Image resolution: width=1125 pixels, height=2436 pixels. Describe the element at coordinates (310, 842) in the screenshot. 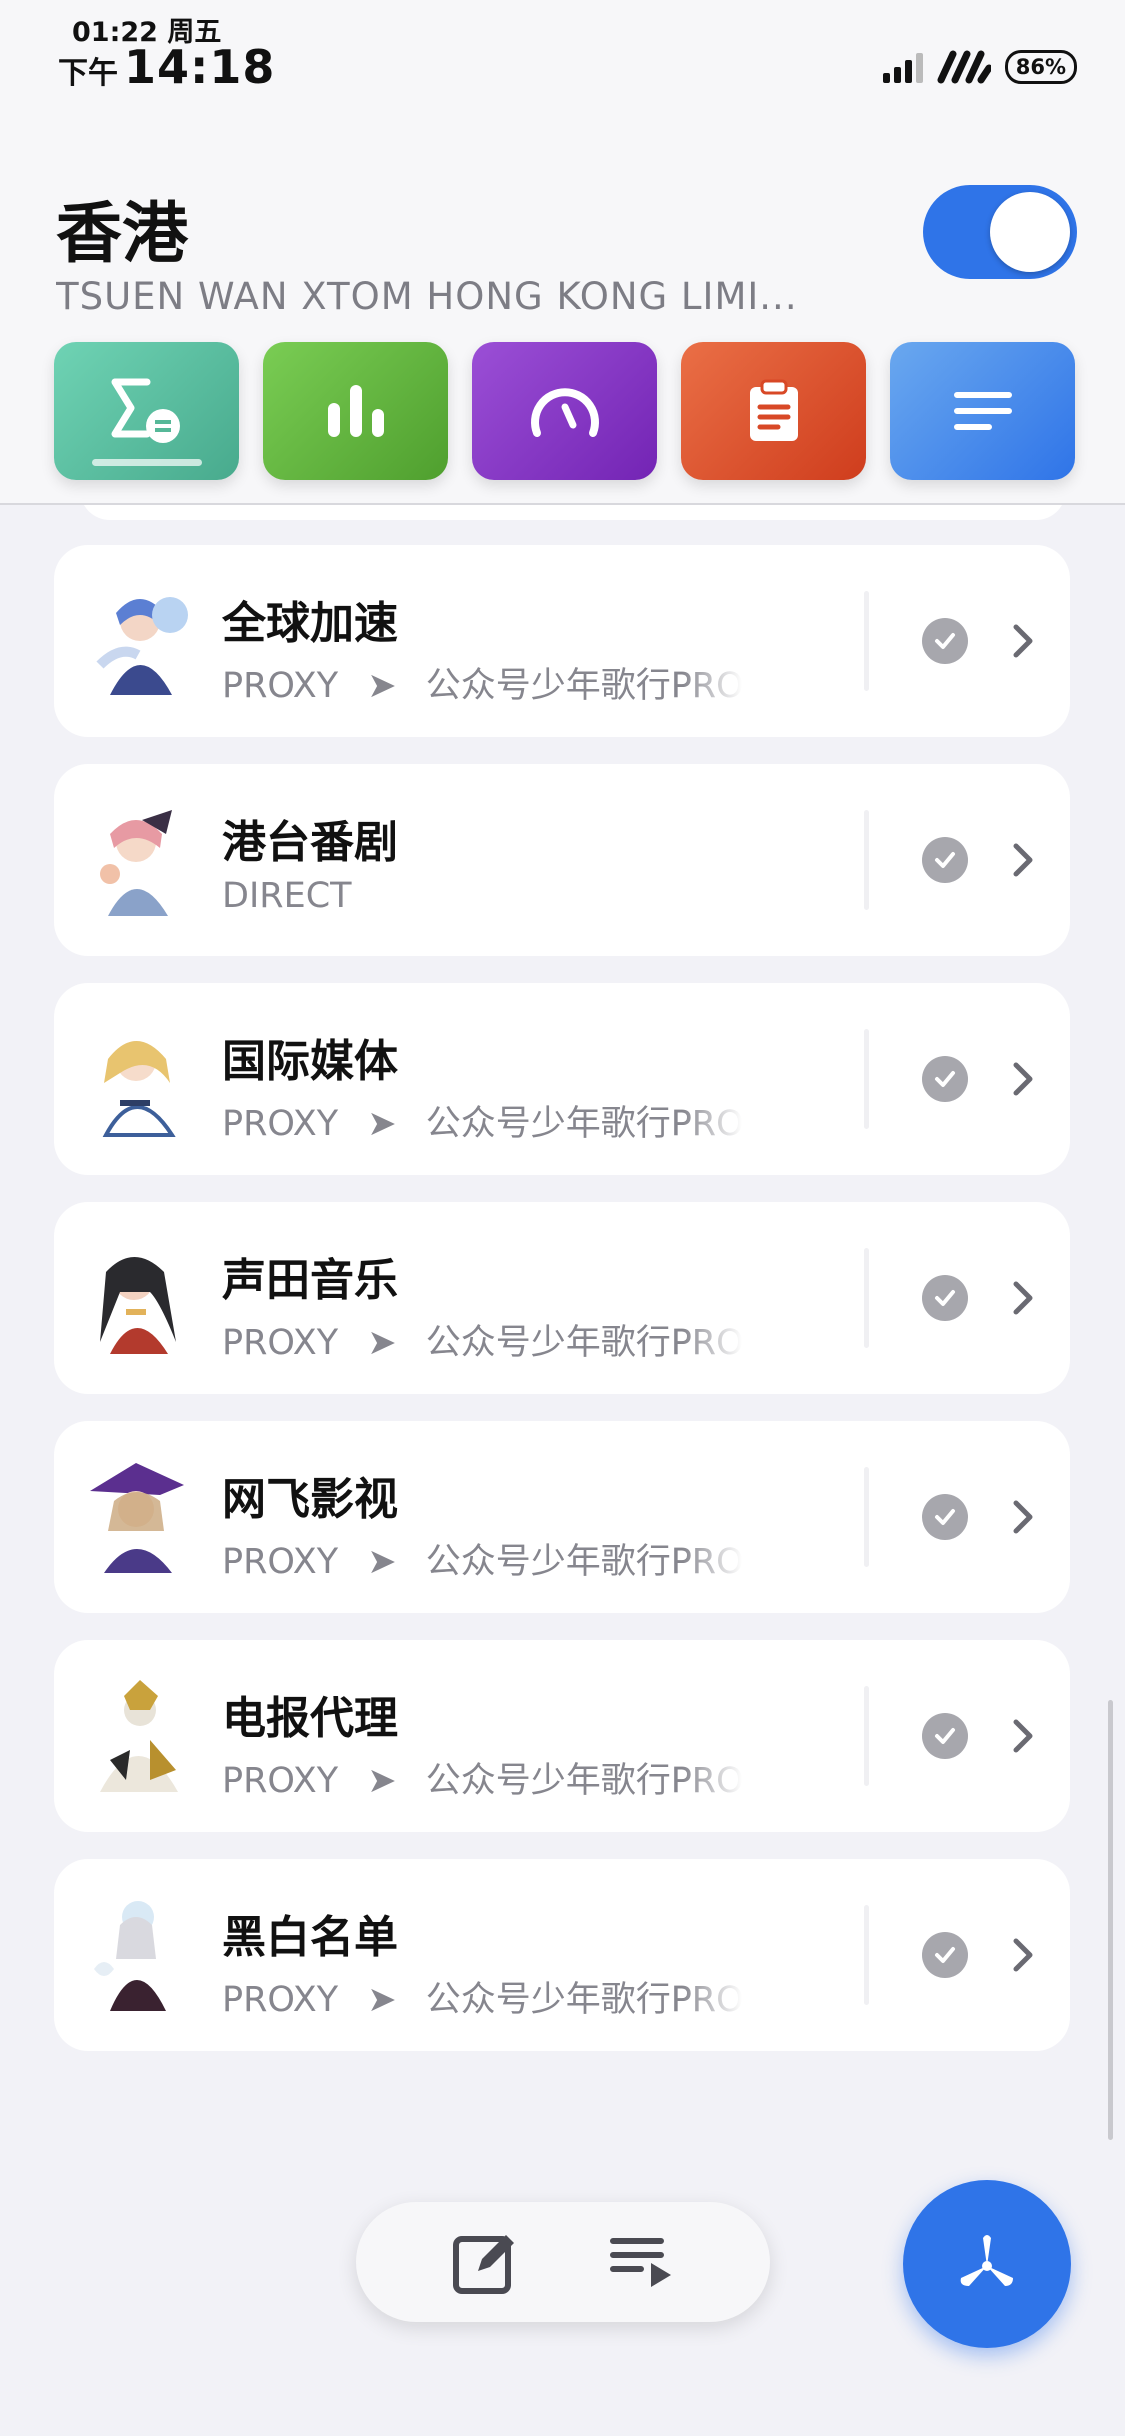

I see `group-name: 港台番剧` at that location.